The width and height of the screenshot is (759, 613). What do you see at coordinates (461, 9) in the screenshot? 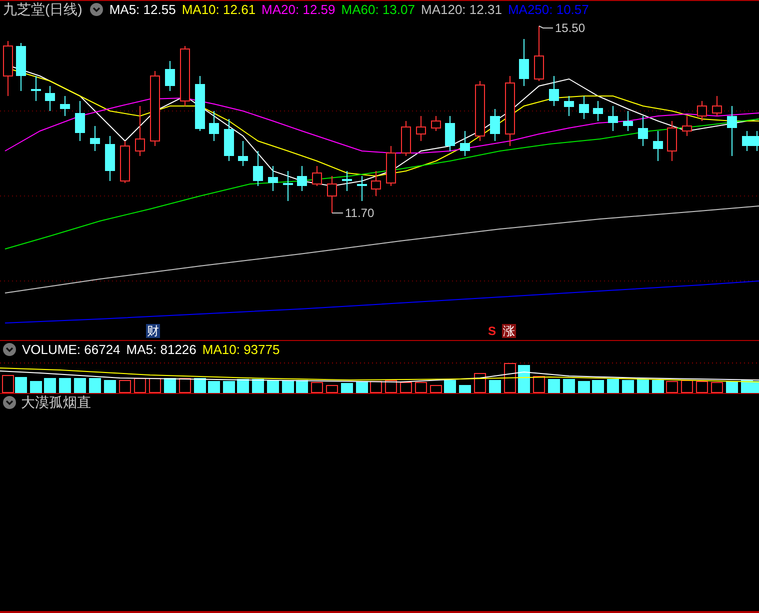
I see `indicator-value: MA120: 12.31` at bounding box center [461, 9].